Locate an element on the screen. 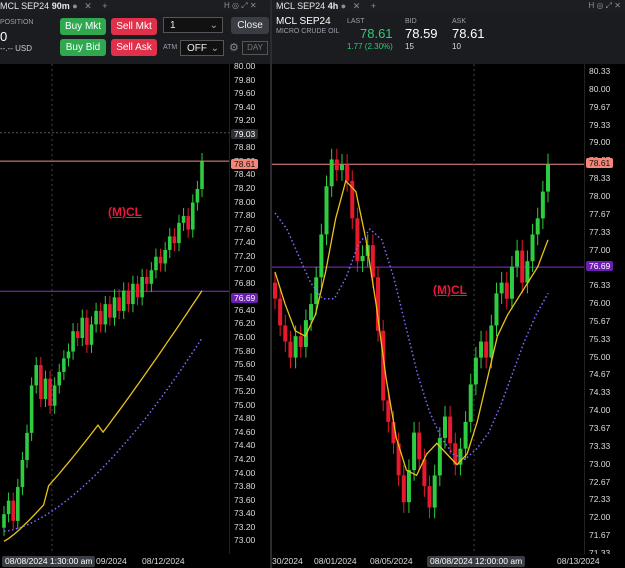 This screenshot has height=568, width=625. price-tick: 75.60 is located at coordinates (245, 364).